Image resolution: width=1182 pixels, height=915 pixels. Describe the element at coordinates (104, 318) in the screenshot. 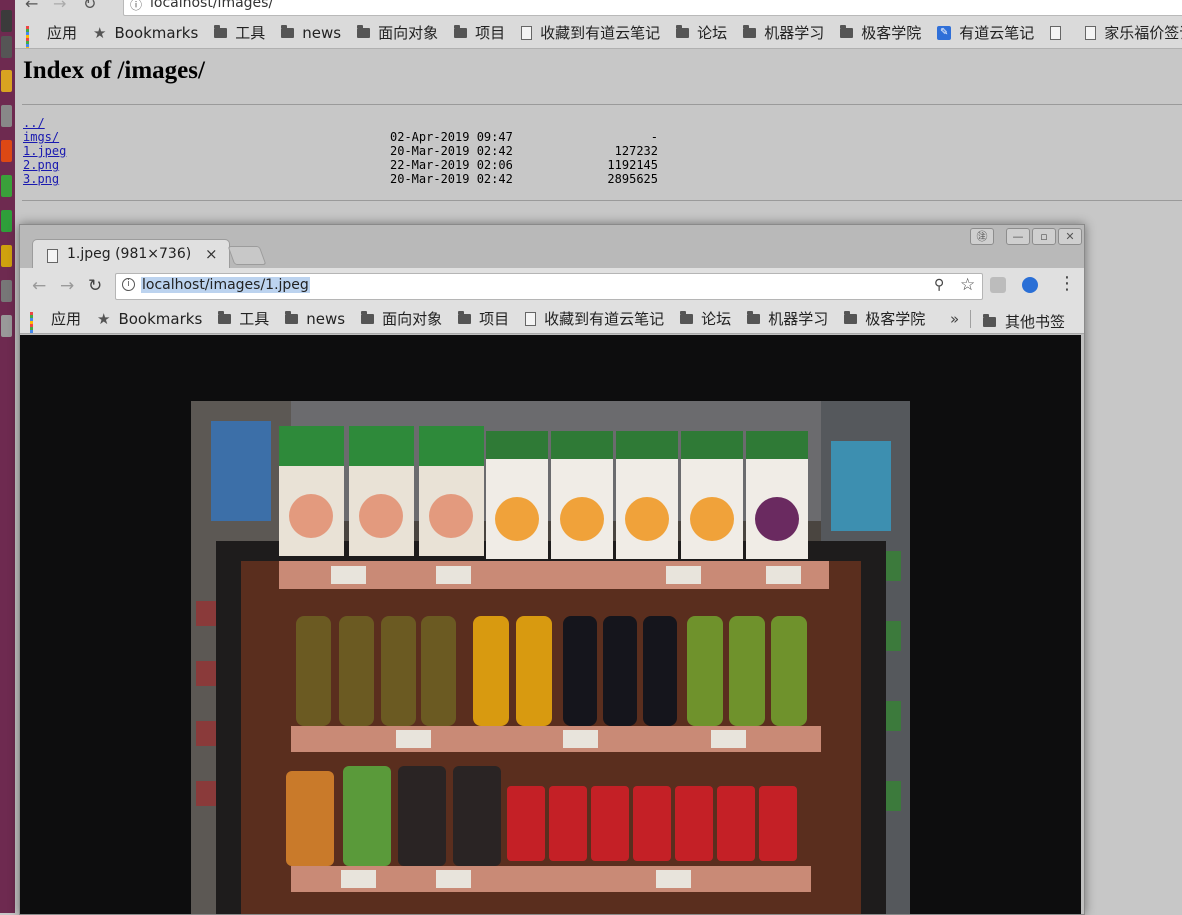

I see `star-icon: ★` at that location.